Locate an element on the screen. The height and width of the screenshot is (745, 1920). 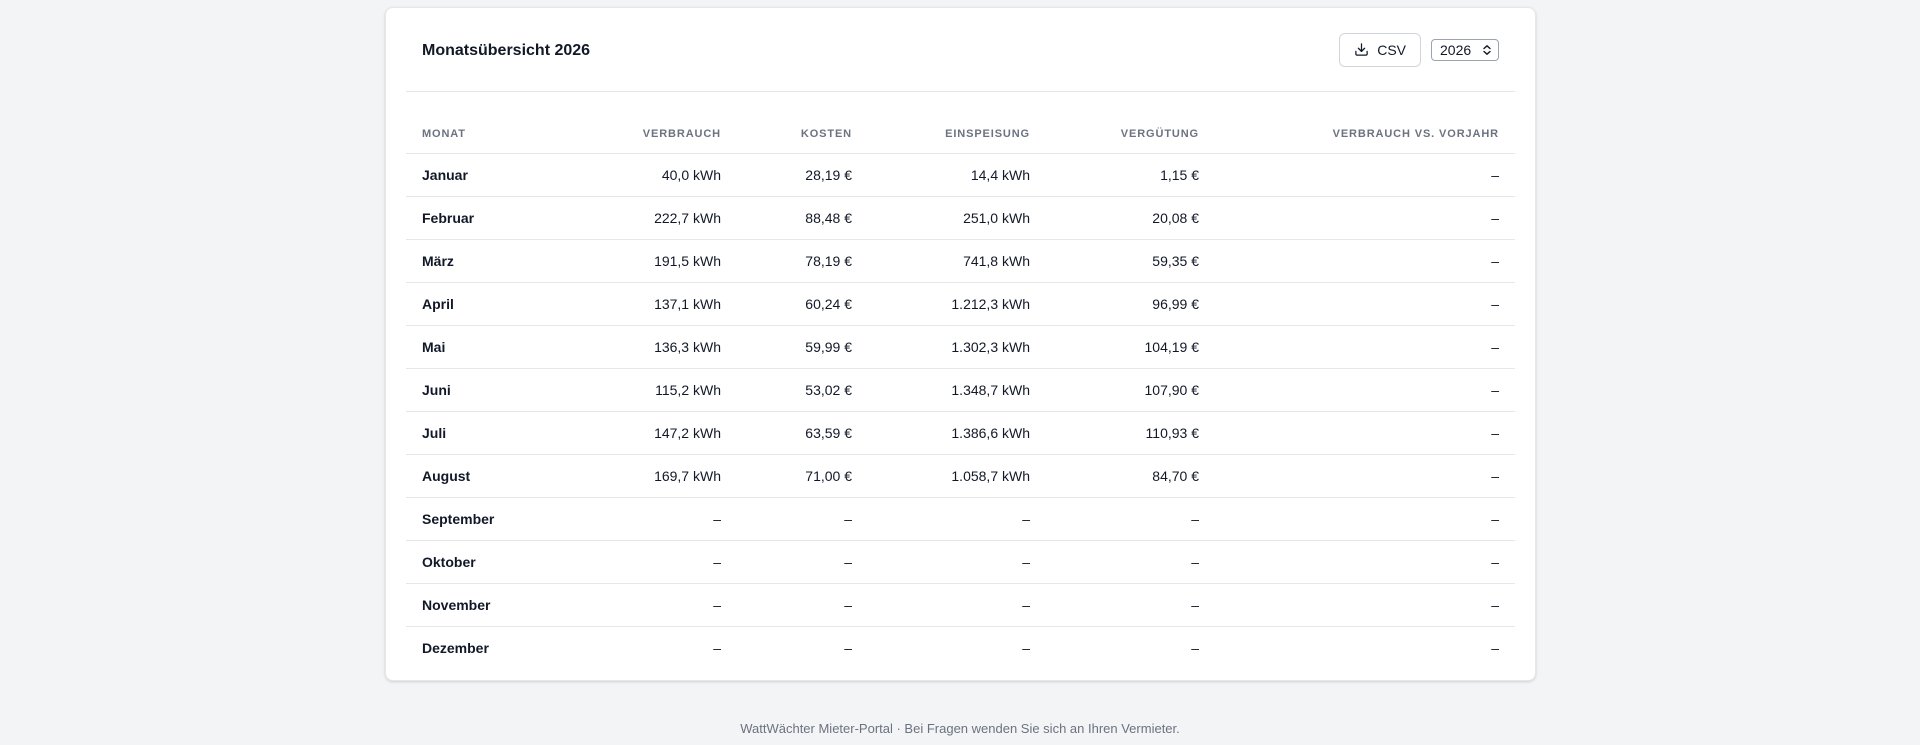
year-select-value: 2026 is located at coordinates (1456, 49).